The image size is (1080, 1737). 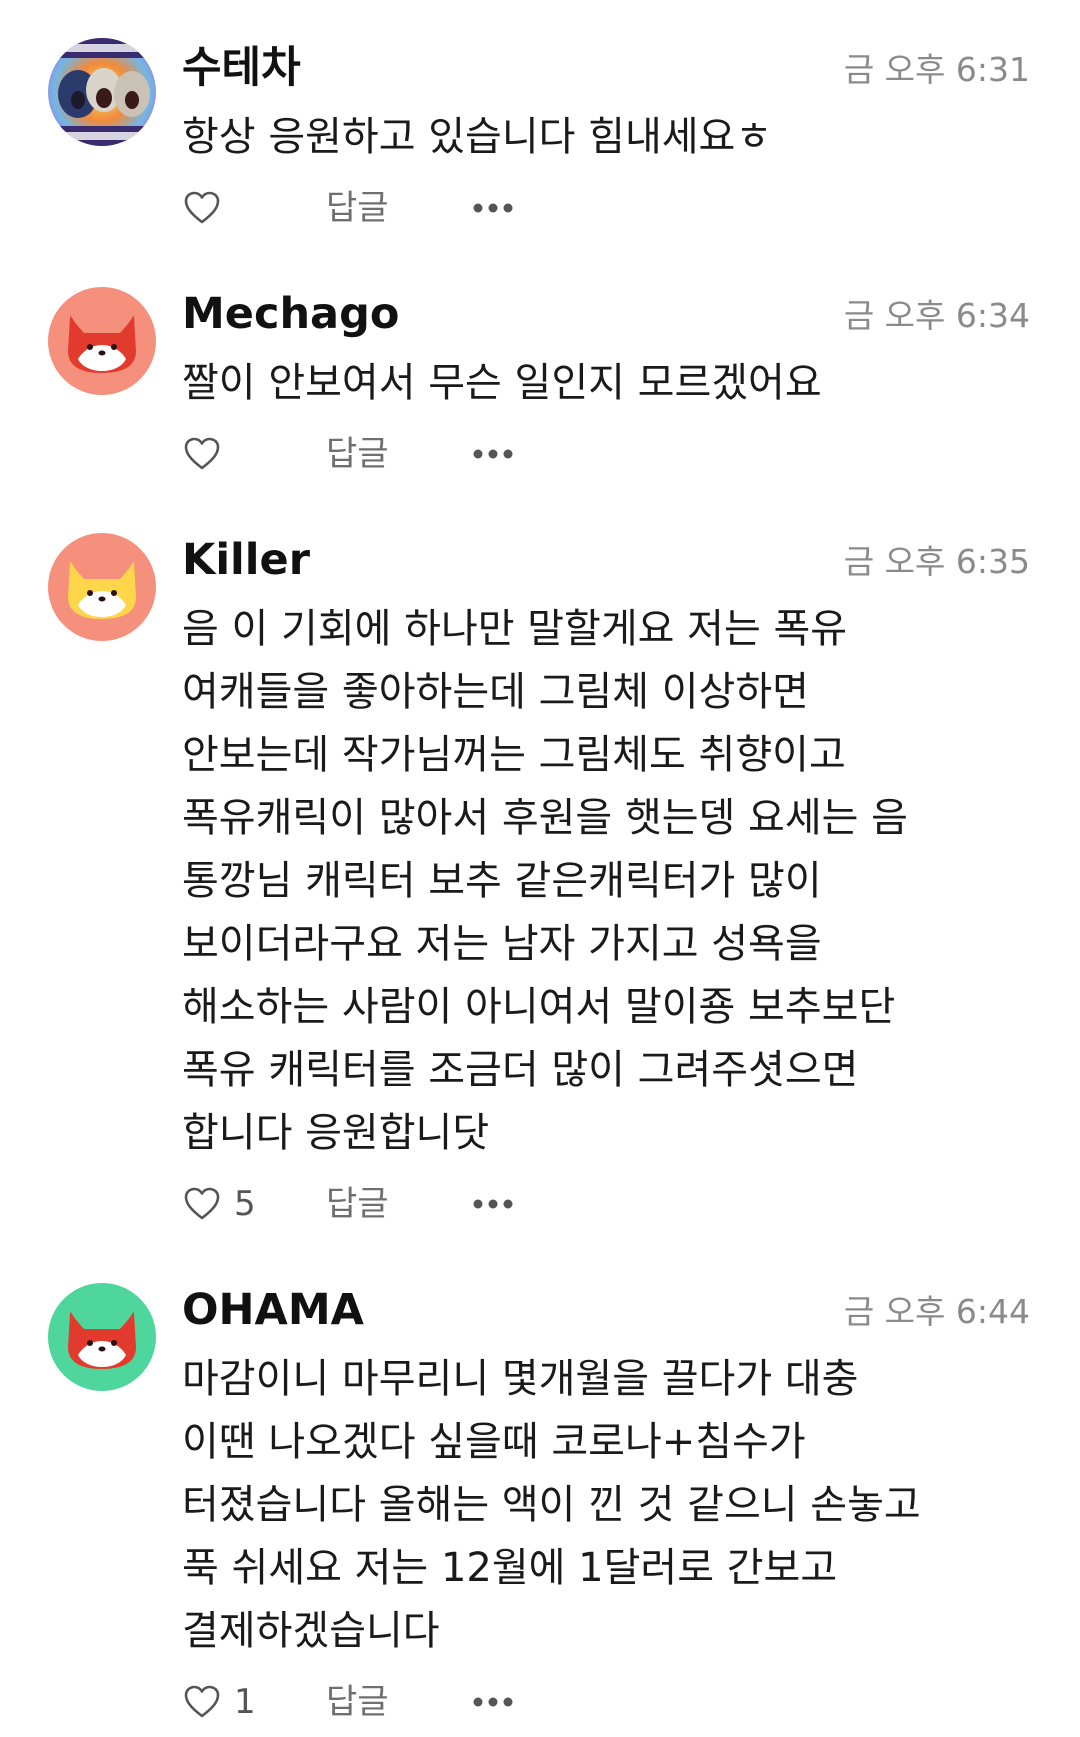 I want to click on like-count: 1, so click(x=245, y=1702).